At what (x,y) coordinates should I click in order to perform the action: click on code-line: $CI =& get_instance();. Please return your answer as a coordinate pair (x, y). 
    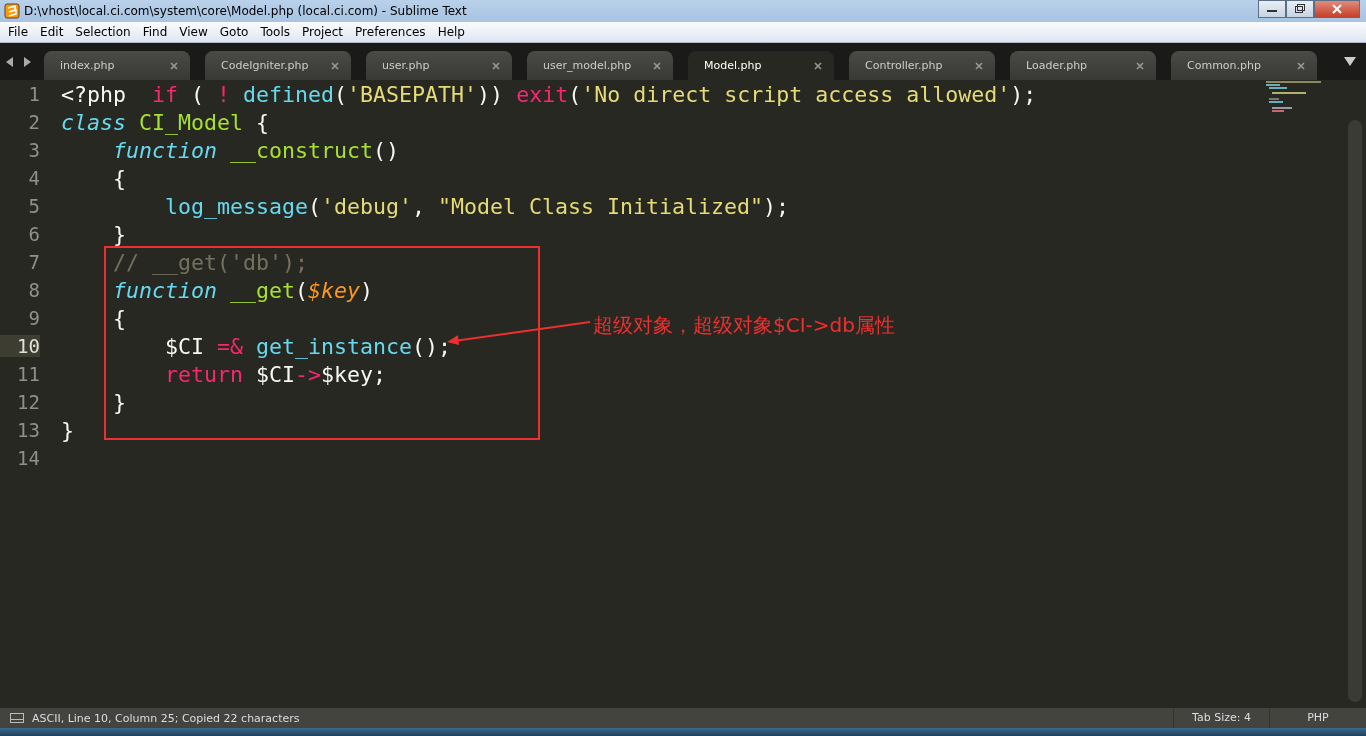
    Looking at the image, I should click on (308, 346).